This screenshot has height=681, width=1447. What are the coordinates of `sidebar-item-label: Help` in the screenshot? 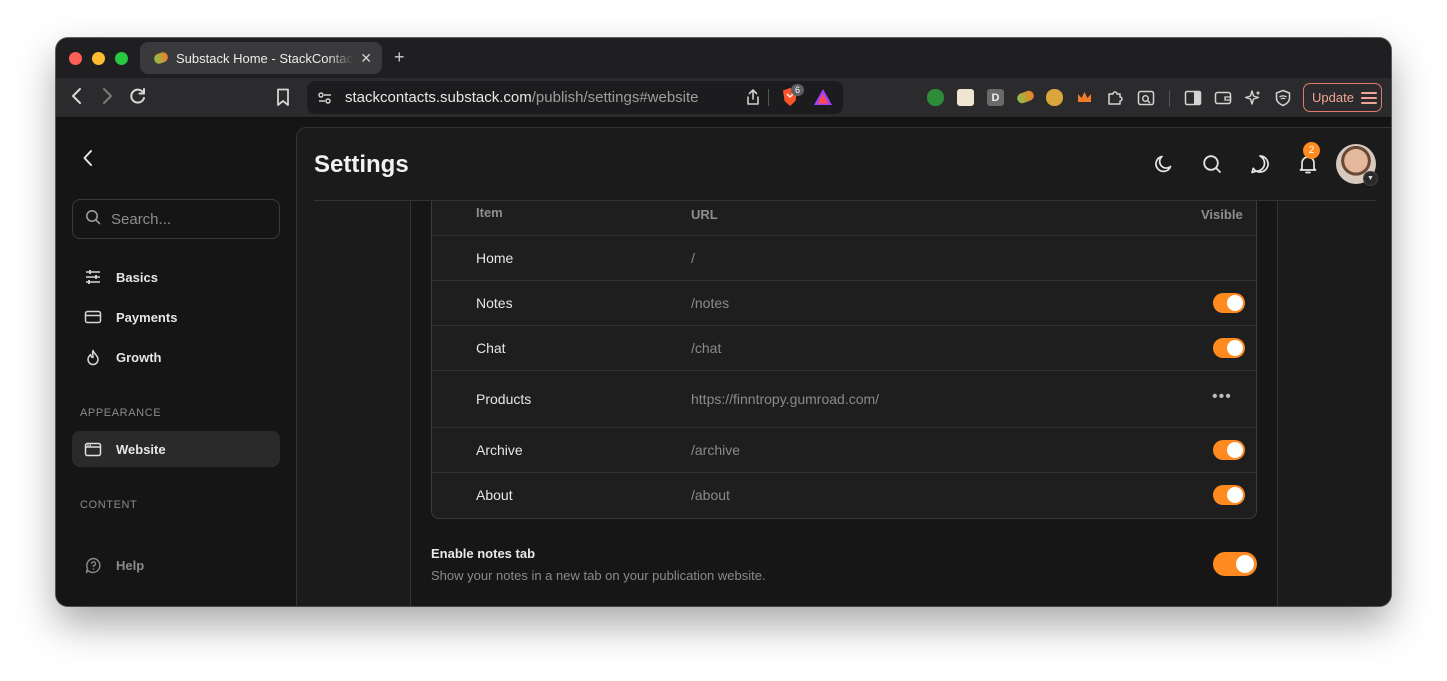 It's located at (130, 565).